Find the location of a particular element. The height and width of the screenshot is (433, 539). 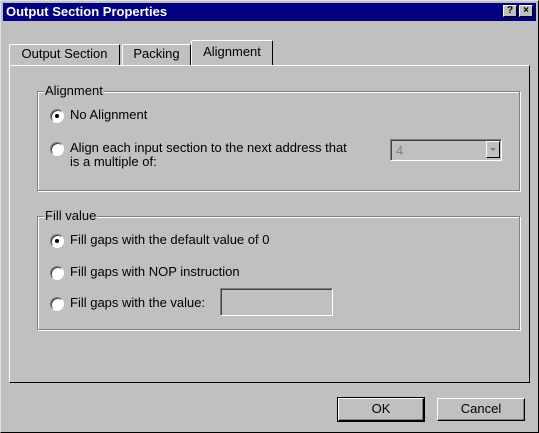

fill-value-label: Fill gaps with the value: is located at coordinates (138, 302).